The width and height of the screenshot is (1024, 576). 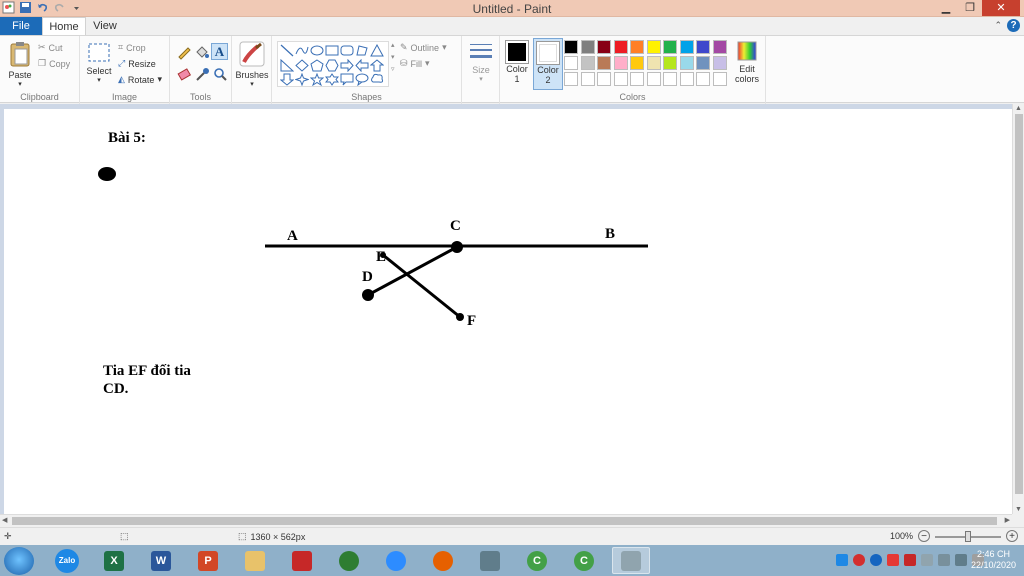 What do you see at coordinates (631, 560) in the screenshot?
I see `taskbar-app-paint` at bounding box center [631, 560].